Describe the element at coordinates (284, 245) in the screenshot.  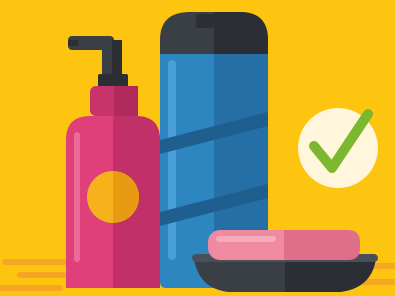
I see `soap-bar-icon` at that location.